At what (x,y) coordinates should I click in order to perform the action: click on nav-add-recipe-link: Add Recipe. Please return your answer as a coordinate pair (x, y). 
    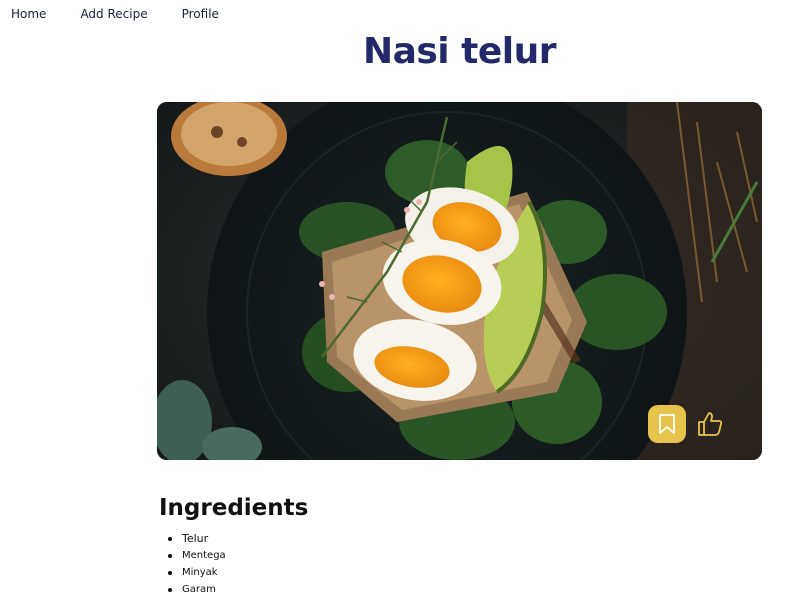
    Looking at the image, I should click on (113, 14).